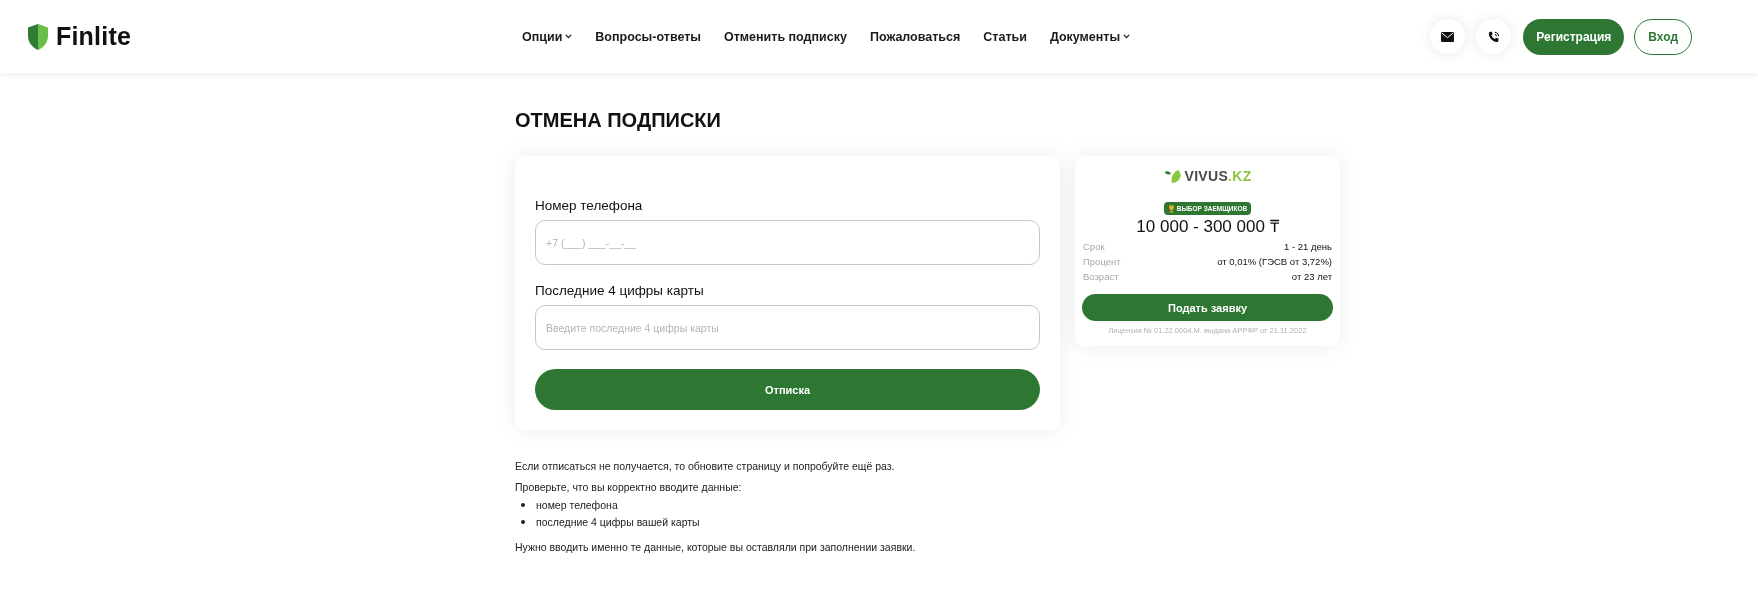  What do you see at coordinates (915, 36) in the screenshot?
I see `nav-link: Пожаловаться` at bounding box center [915, 36].